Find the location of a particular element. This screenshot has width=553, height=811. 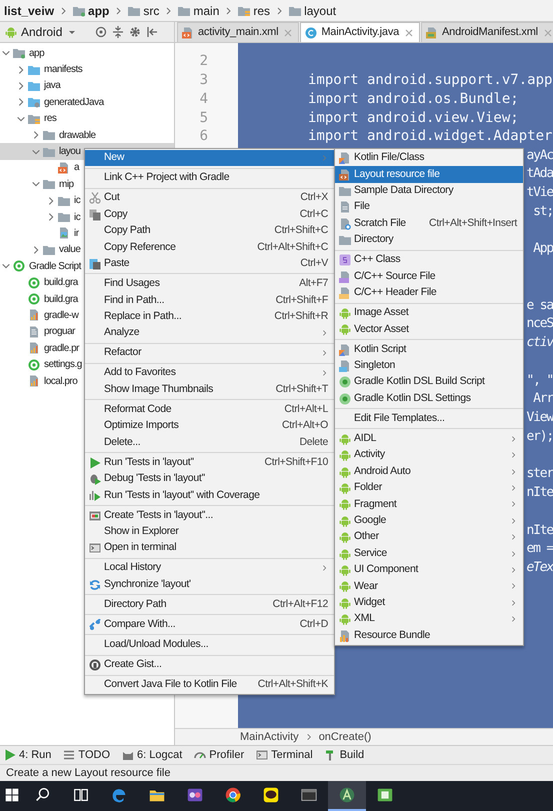

shortcut-label: Delete is located at coordinates (313, 442).